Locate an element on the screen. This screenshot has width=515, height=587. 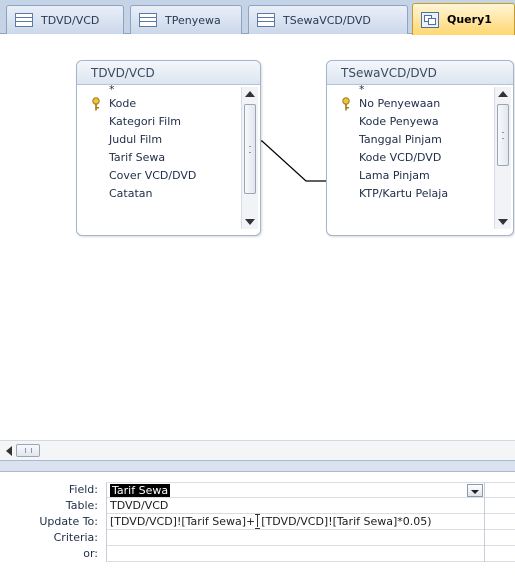
field-ktp-kartu-pelajar: KTP/Kartu Pelaja is located at coordinates (420, 194).